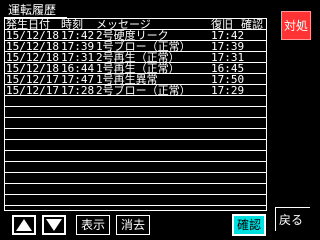  What do you see at coordinates (228, 90) in the screenshot?
I see `recovery-cell: 17:29` at bounding box center [228, 90].